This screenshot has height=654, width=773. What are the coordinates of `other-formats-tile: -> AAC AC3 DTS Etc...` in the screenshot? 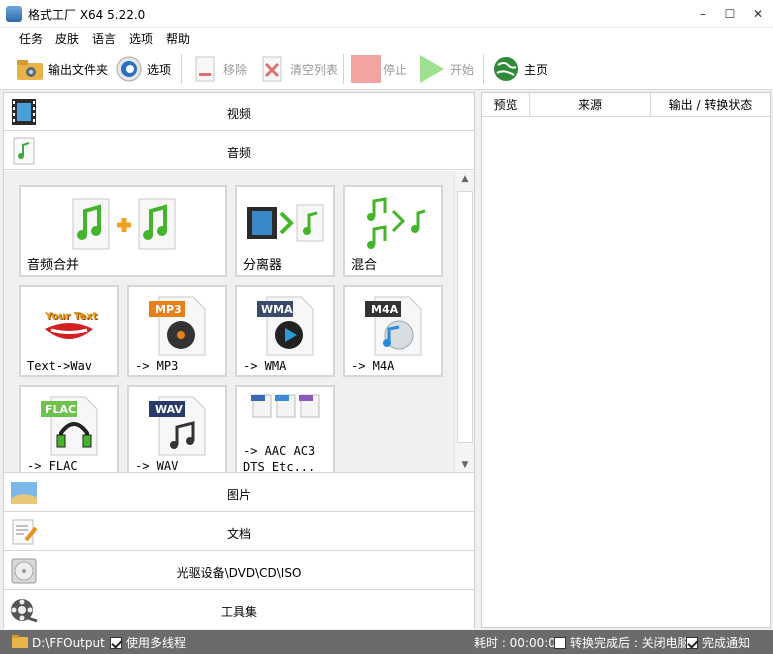 It's located at (285, 429).